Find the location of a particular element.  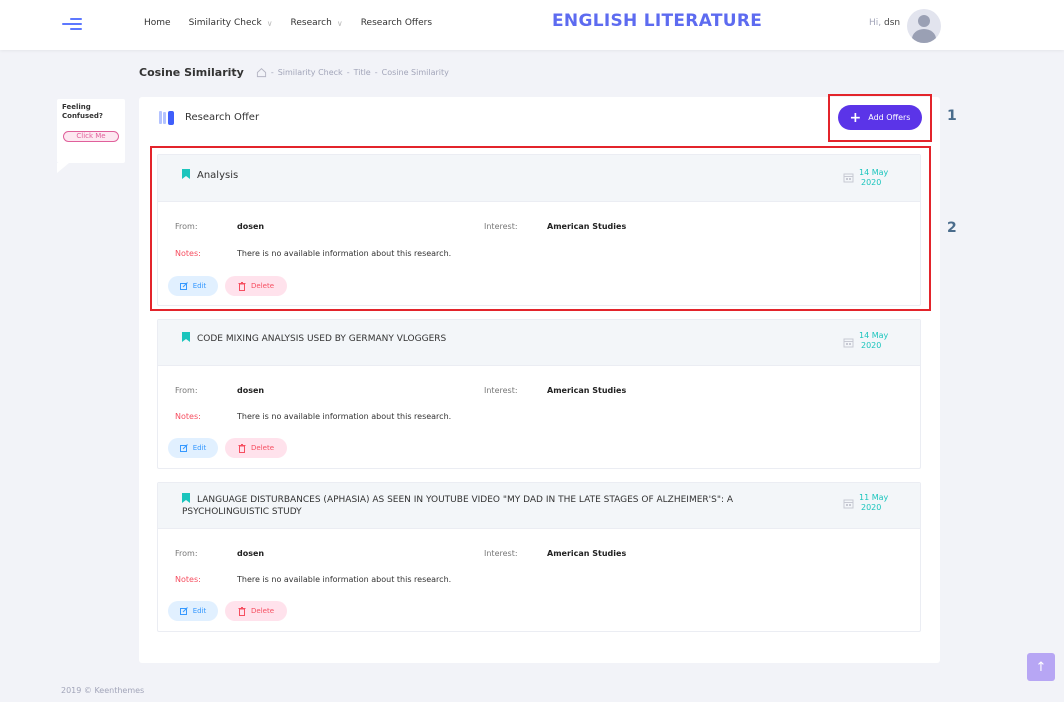

footer-copyright: 2019 © Keenthemes is located at coordinates (103, 690).